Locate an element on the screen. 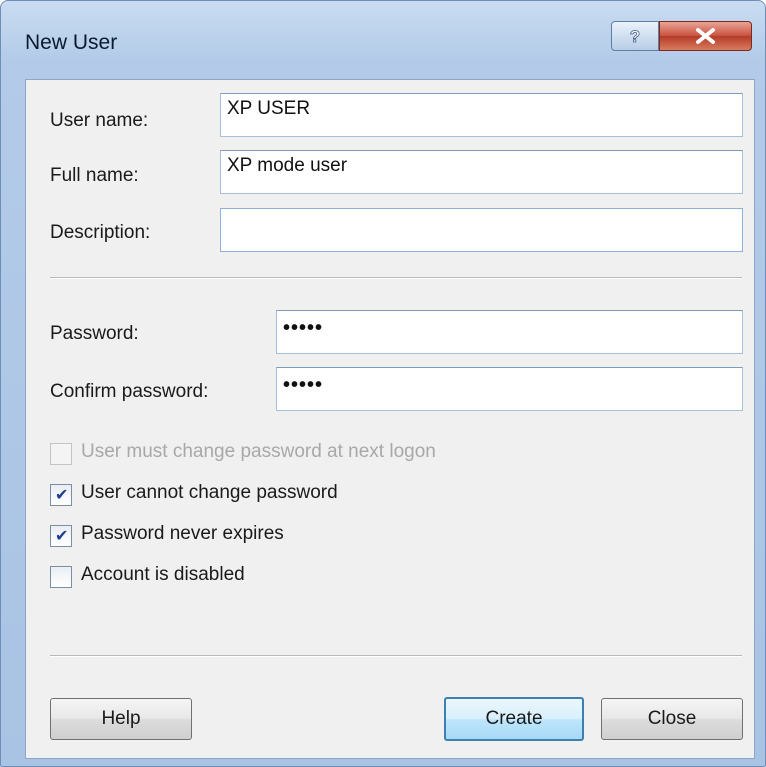 The height and width of the screenshot is (767, 766). password-label: Password: is located at coordinates (94, 333).